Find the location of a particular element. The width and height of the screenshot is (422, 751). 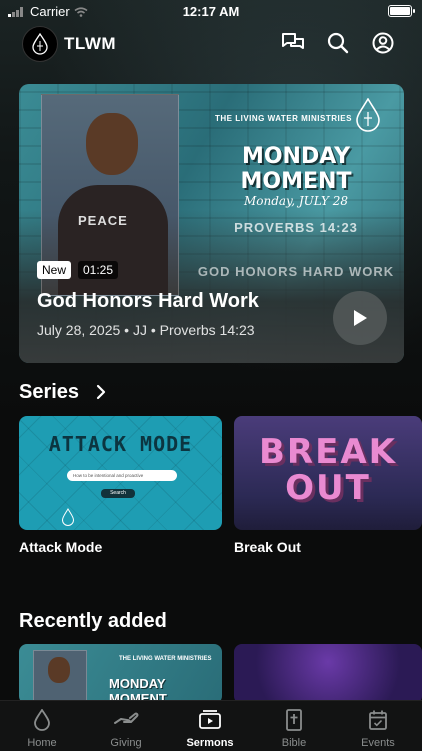

calendar-icon is located at coordinates (378, 720).